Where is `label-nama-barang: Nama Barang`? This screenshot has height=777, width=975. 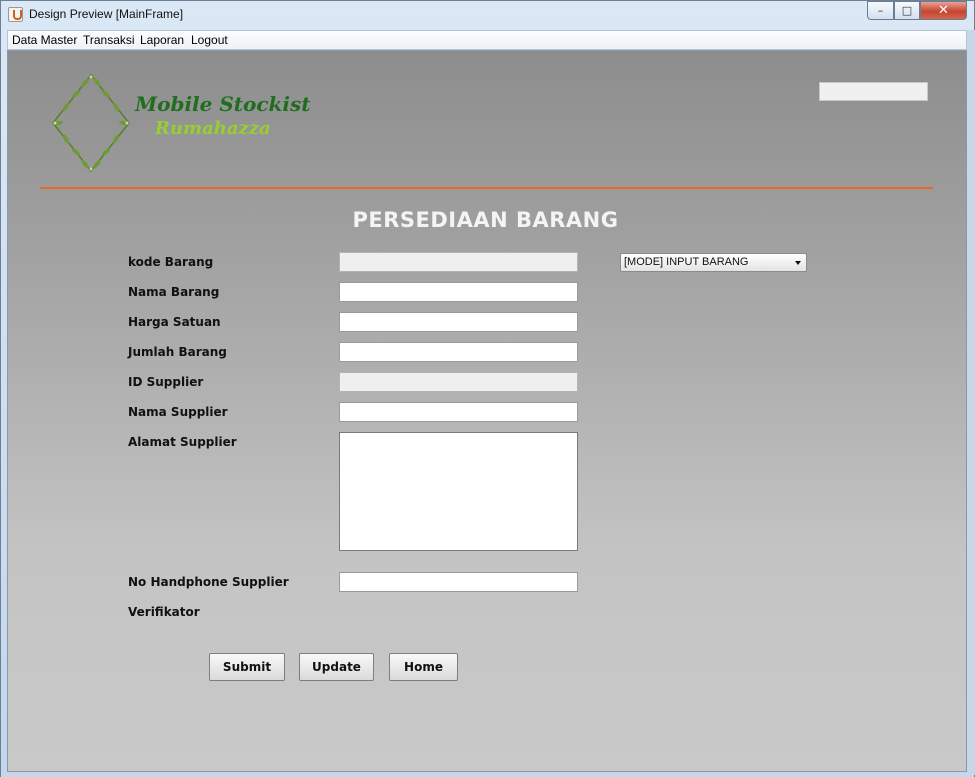
label-nama-barang: Nama Barang is located at coordinates (174, 292).